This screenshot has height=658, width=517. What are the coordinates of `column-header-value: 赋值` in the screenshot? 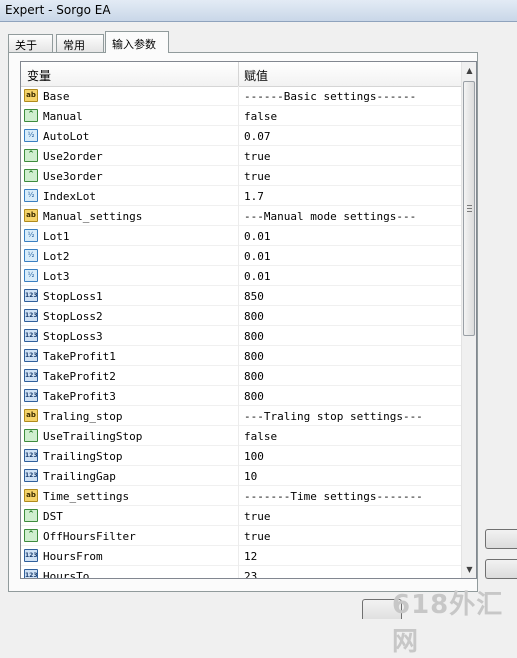 It's located at (256, 75).